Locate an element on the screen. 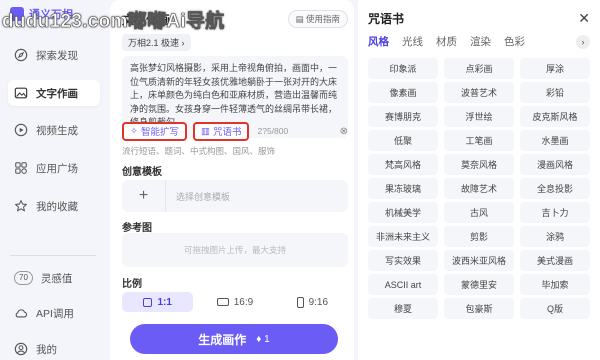 The height and width of the screenshot is (360, 600). generate-label: 生成画作 is located at coordinates (222, 339).